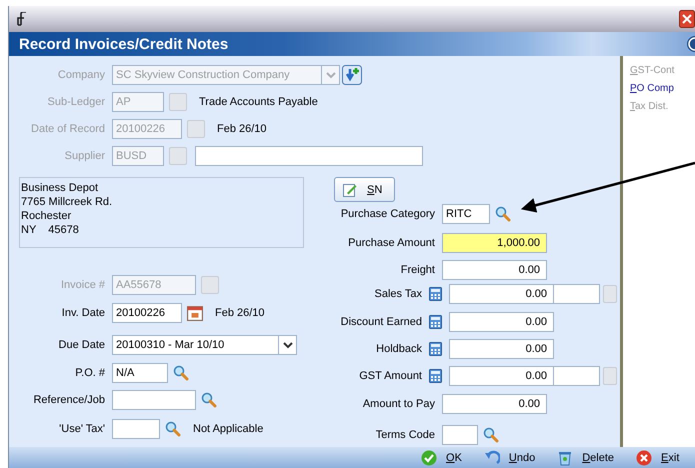  What do you see at coordinates (658, 458) in the screenshot?
I see `footer-button: Exit` at bounding box center [658, 458].